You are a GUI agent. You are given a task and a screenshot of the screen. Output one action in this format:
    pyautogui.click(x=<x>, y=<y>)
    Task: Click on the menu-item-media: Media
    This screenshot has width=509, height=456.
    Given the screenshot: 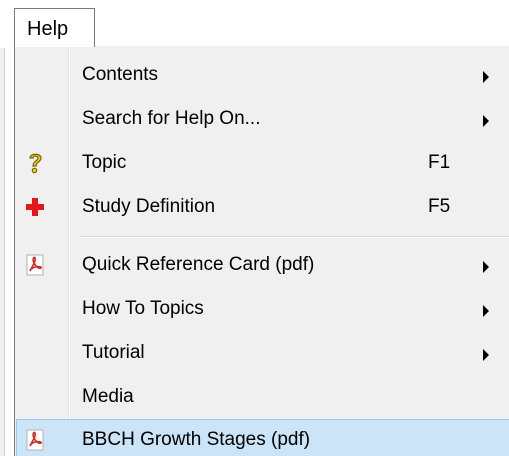 What is the action you would take?
    pyautogui.click(x=262, y=398)
    